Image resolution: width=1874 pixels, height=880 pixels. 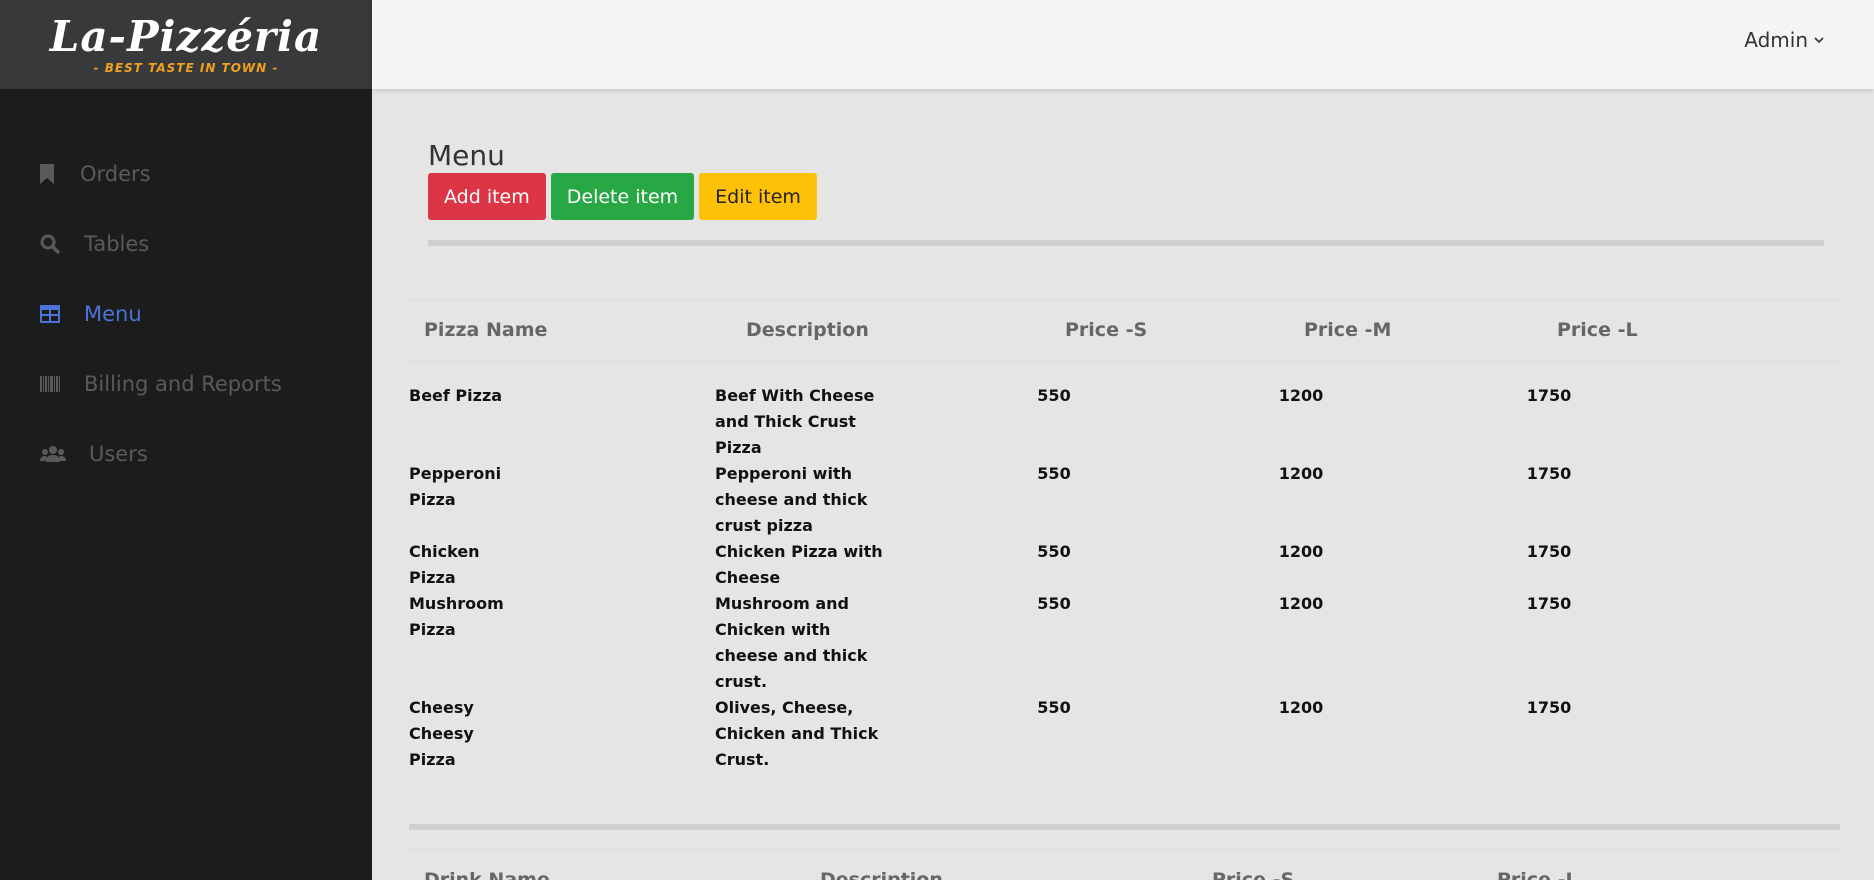 I want to click on edit-item-button: Edit item, so click(x=758, y=196).